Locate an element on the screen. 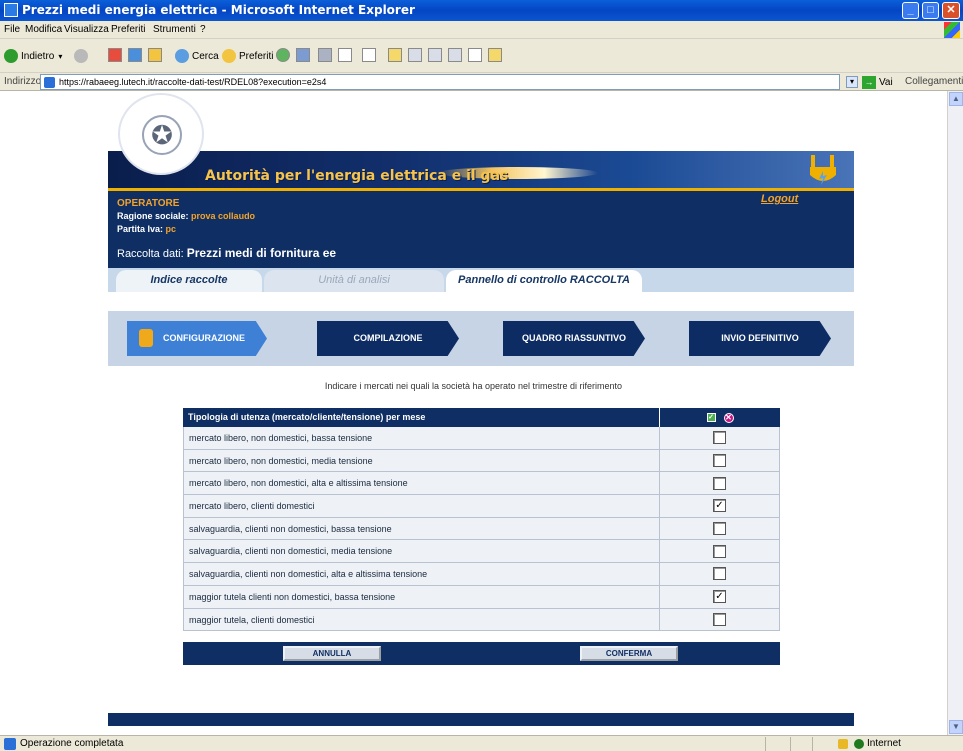 The image size is (963, 751). security-zone: Internet is located at coordinates (869, 743).